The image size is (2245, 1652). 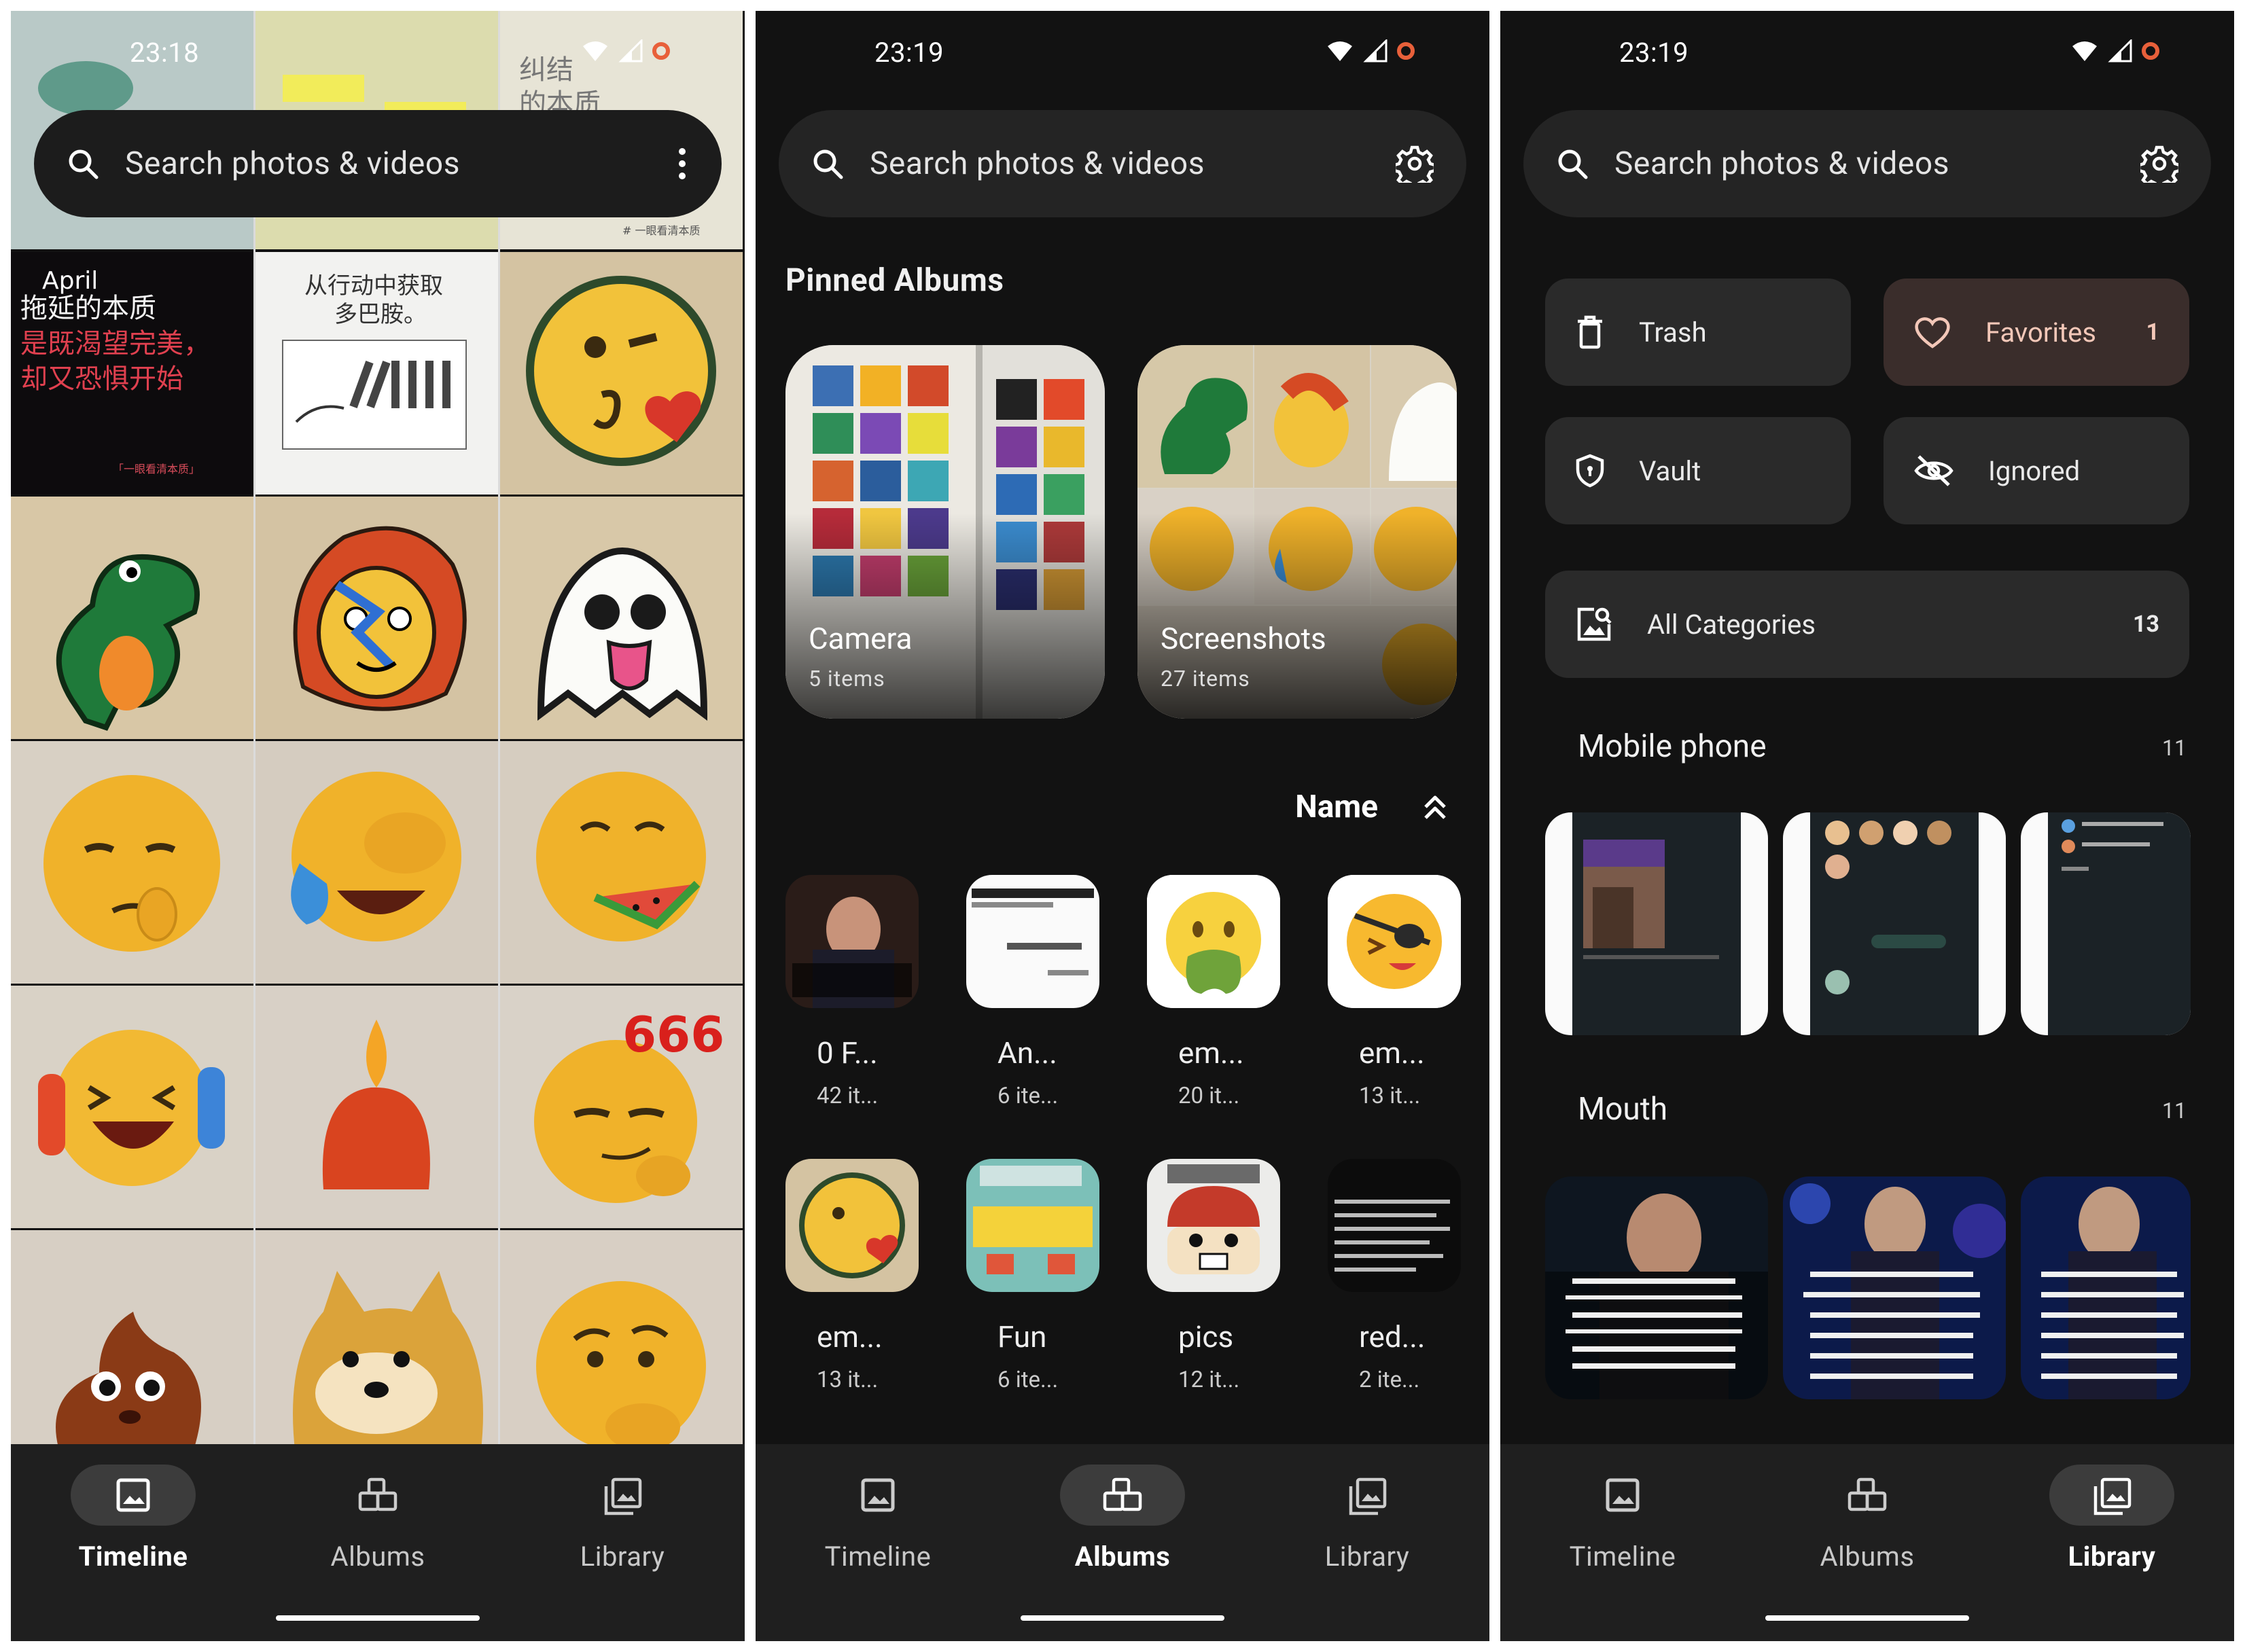 I want to click on more-options-icon, so click(x=682, y=163).